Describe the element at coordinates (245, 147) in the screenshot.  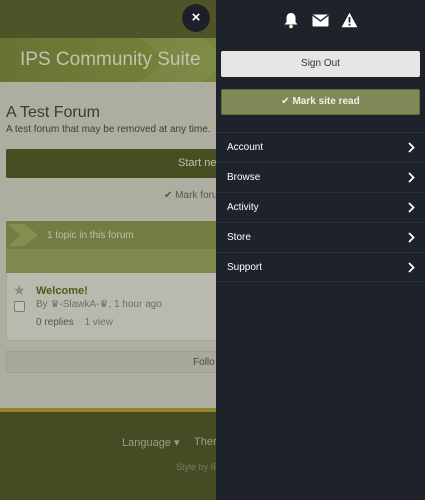
I see `menu-item-label: Account` at that location.